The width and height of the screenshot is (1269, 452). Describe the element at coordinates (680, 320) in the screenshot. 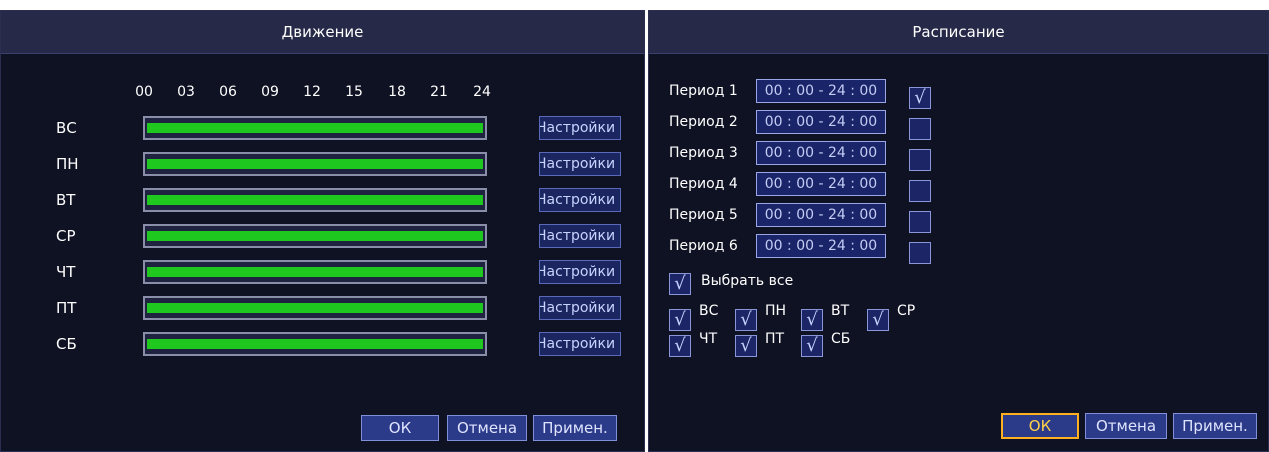

I see `day-checkbox-sun: √` at that location.